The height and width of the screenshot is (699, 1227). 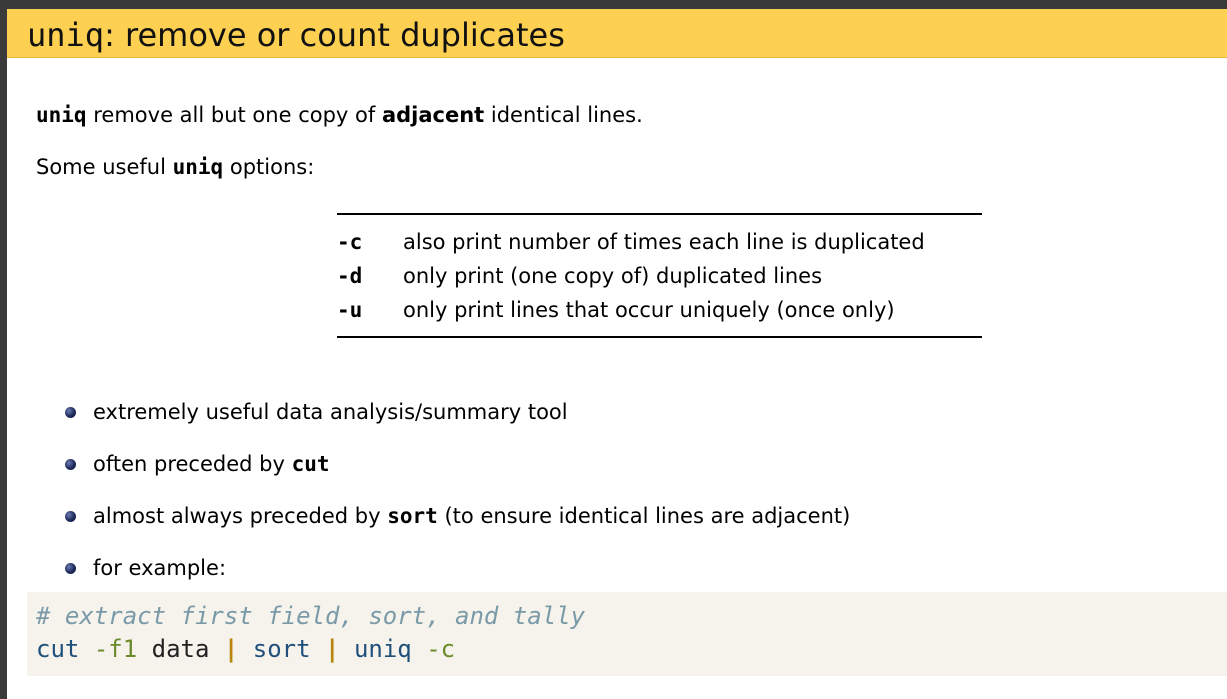 What do you see at coordinates (334, 35) in the screenshot?
I see `title-text: : remove or count duplicates` at bounding box center [334, 35].